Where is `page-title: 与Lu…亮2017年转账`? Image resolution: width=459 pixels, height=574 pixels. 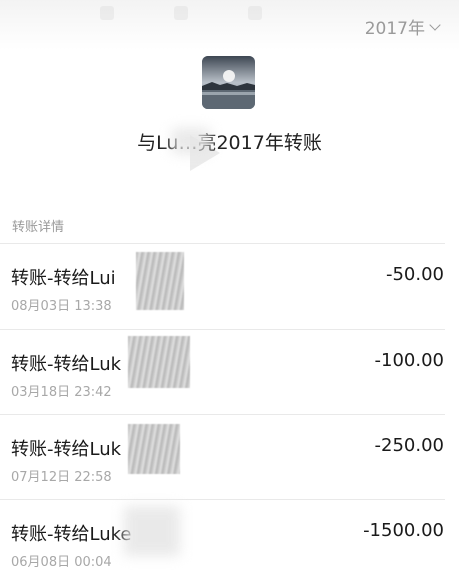
page-title: 与Lu…亮2017年转账 is located at coordinates (229, 143).